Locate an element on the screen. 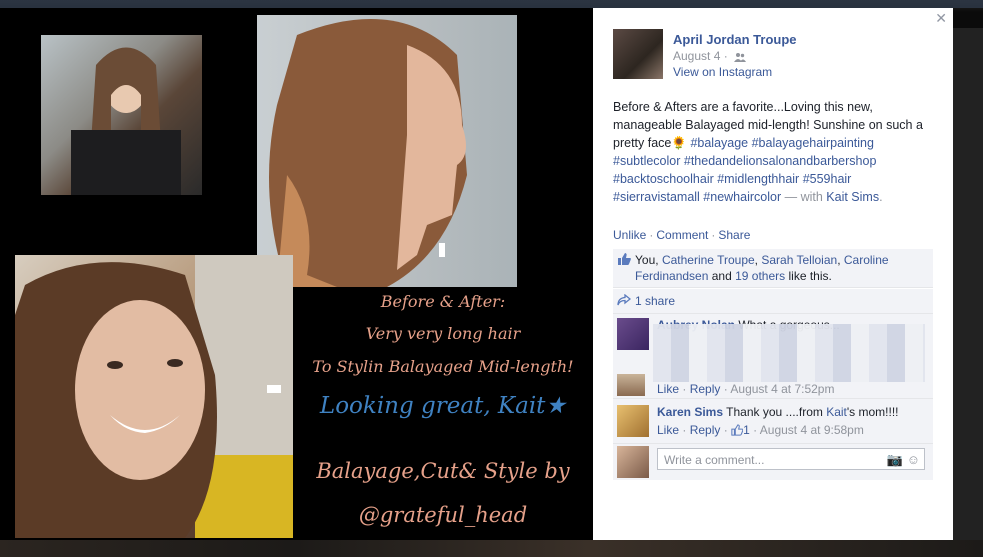  comment-link: Comment is located at coordinates (682, 235).